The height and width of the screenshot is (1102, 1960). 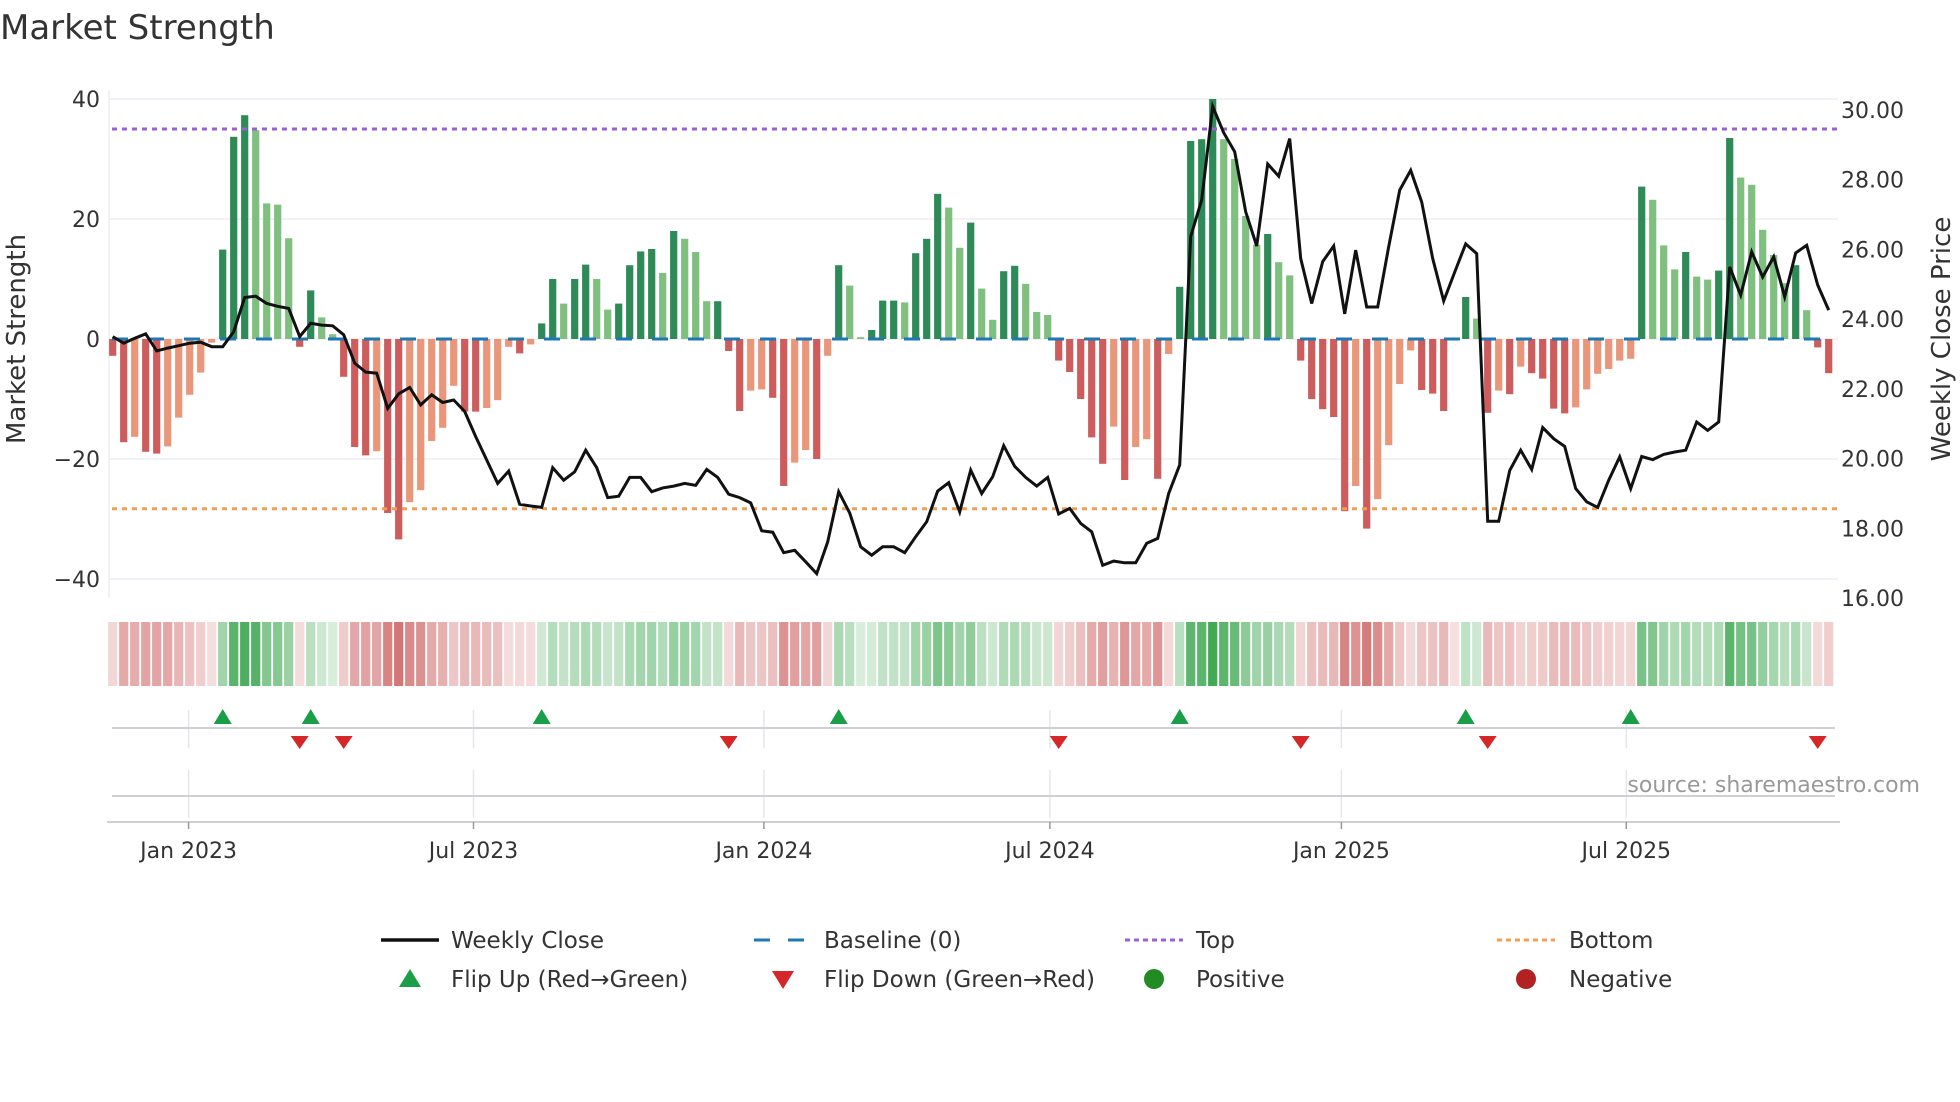 I want to click on legend-label: Flip Up (Red→Green), so click(x=569, y=980).